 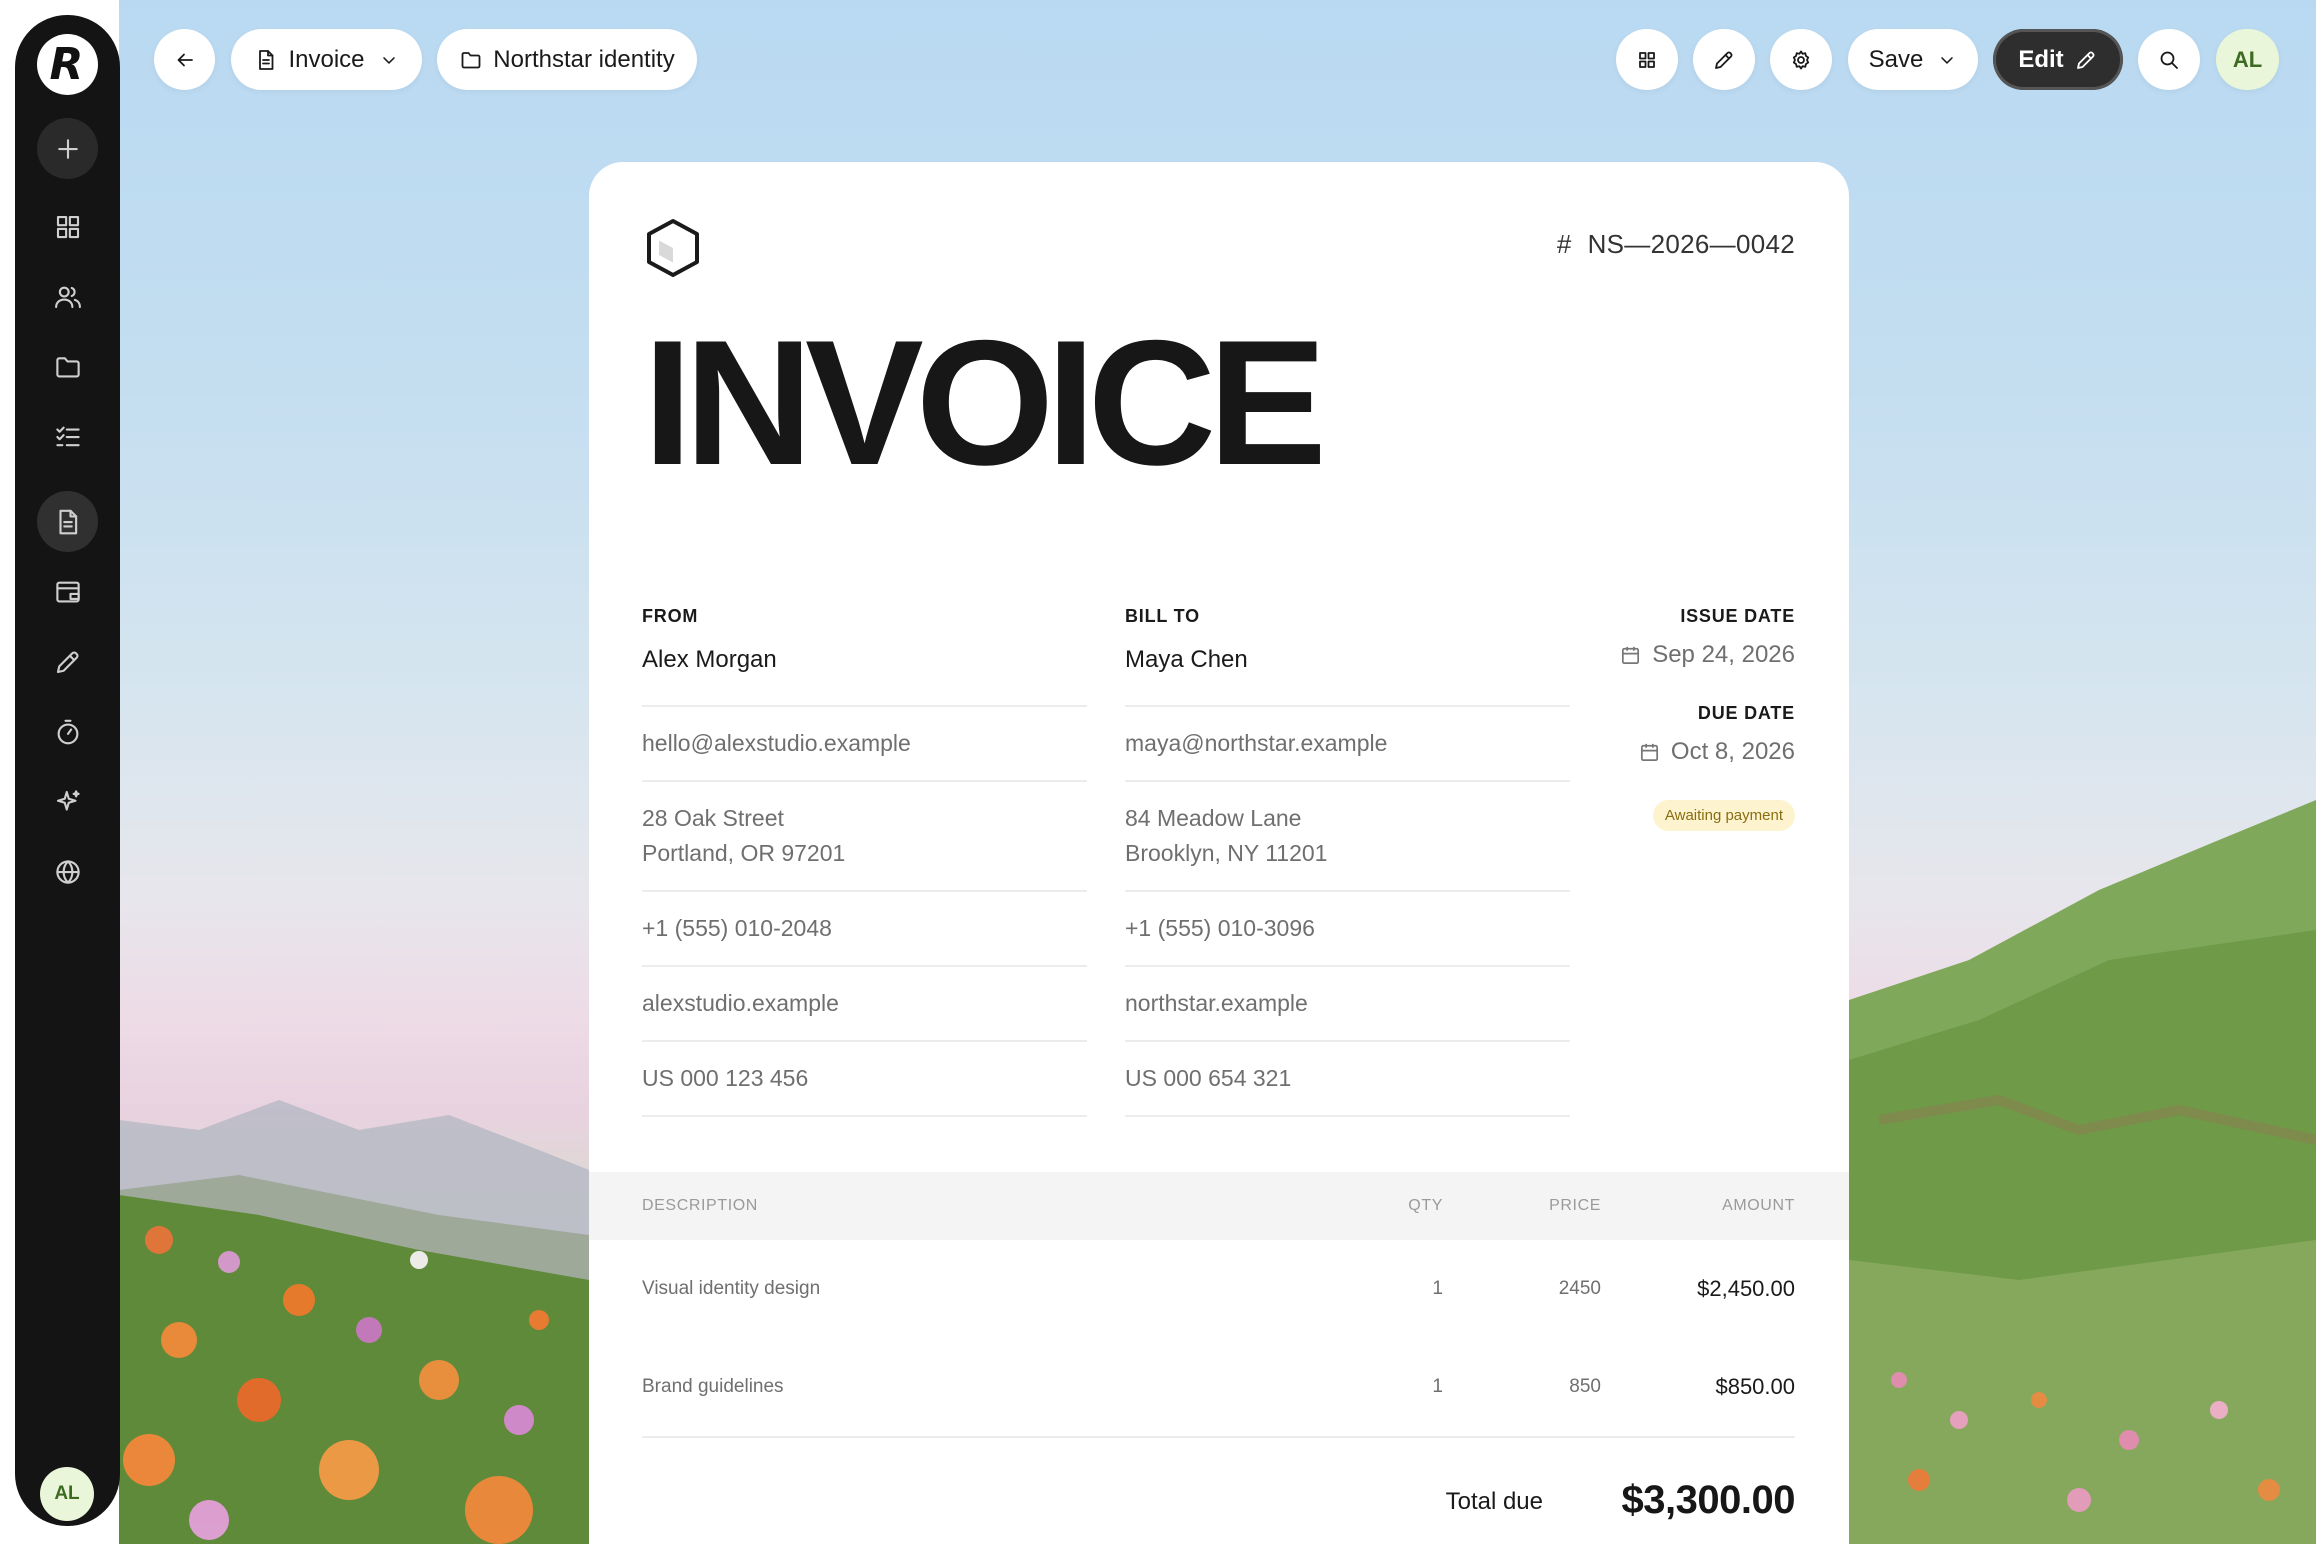 I want to click on gear-icon, so click(x=1801, y=59).